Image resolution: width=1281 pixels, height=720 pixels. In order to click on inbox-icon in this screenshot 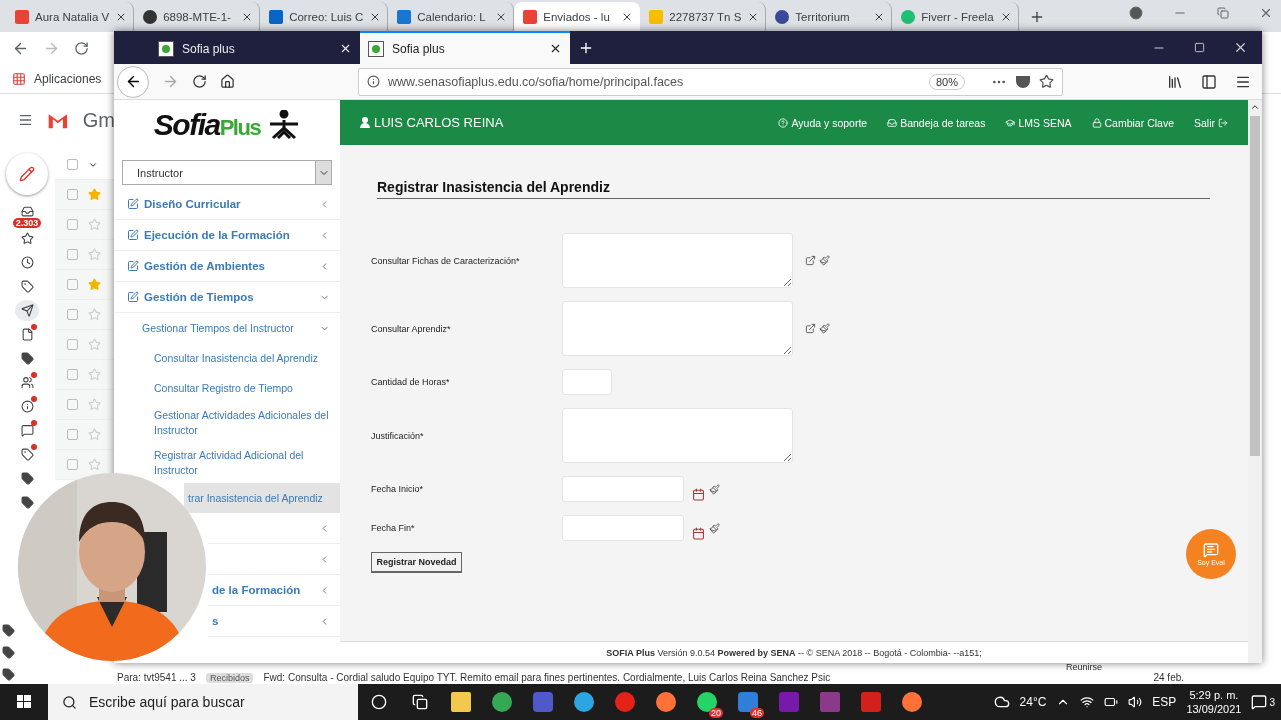, I will do `click(27, 211)`.